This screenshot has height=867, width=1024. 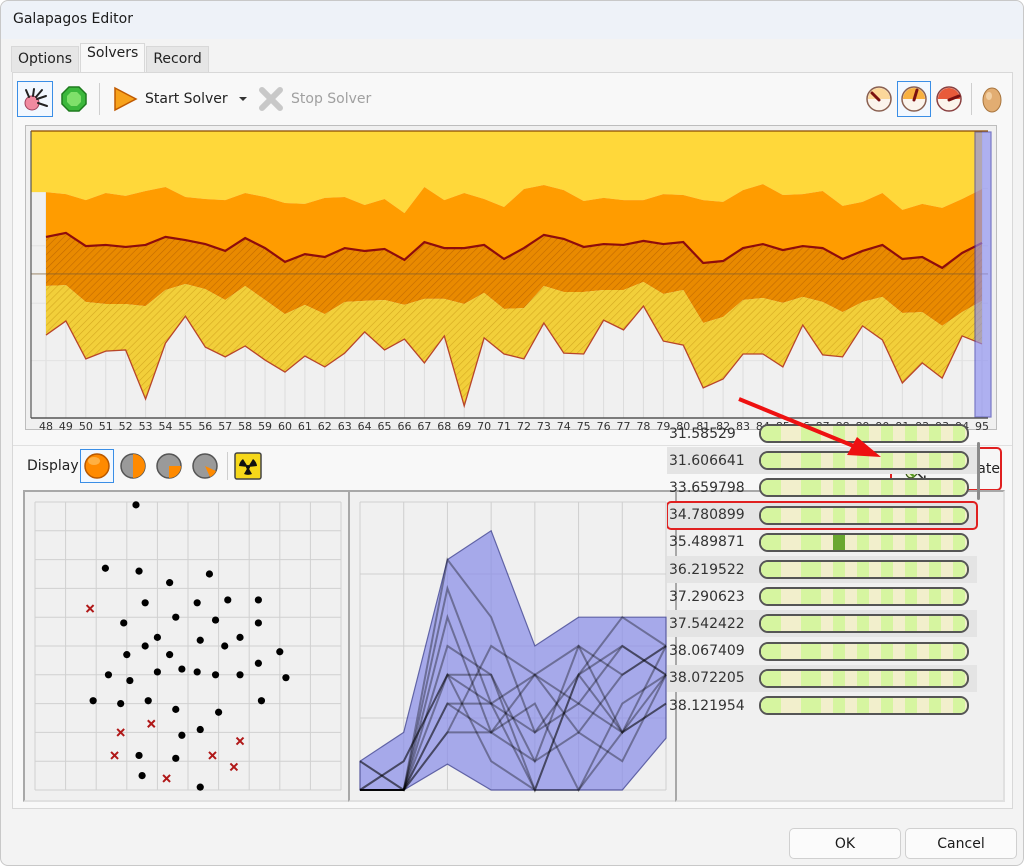 I want to click on genome-row: 31.58529, so click(x=822, y=433).